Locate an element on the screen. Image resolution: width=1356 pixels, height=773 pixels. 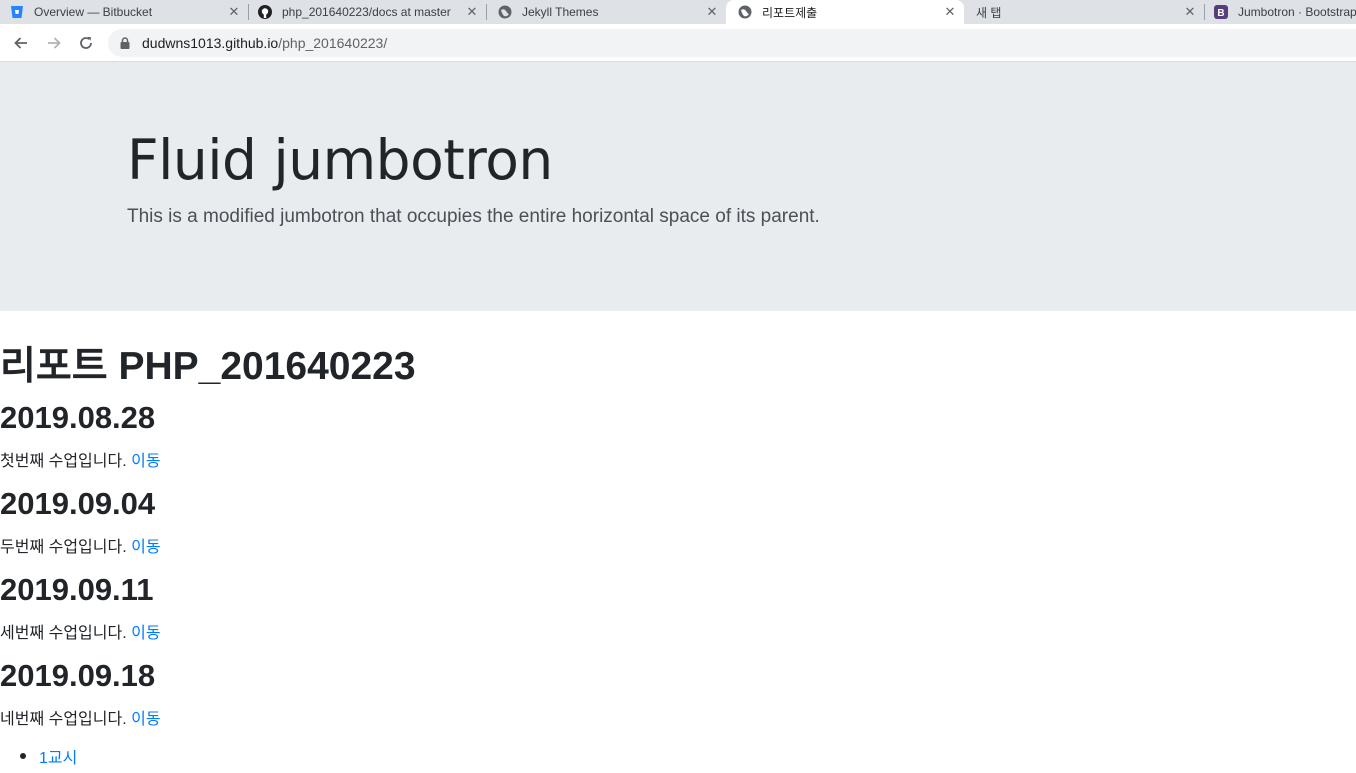
bootstrap-icon: B is located at coordinates (1221, 12).